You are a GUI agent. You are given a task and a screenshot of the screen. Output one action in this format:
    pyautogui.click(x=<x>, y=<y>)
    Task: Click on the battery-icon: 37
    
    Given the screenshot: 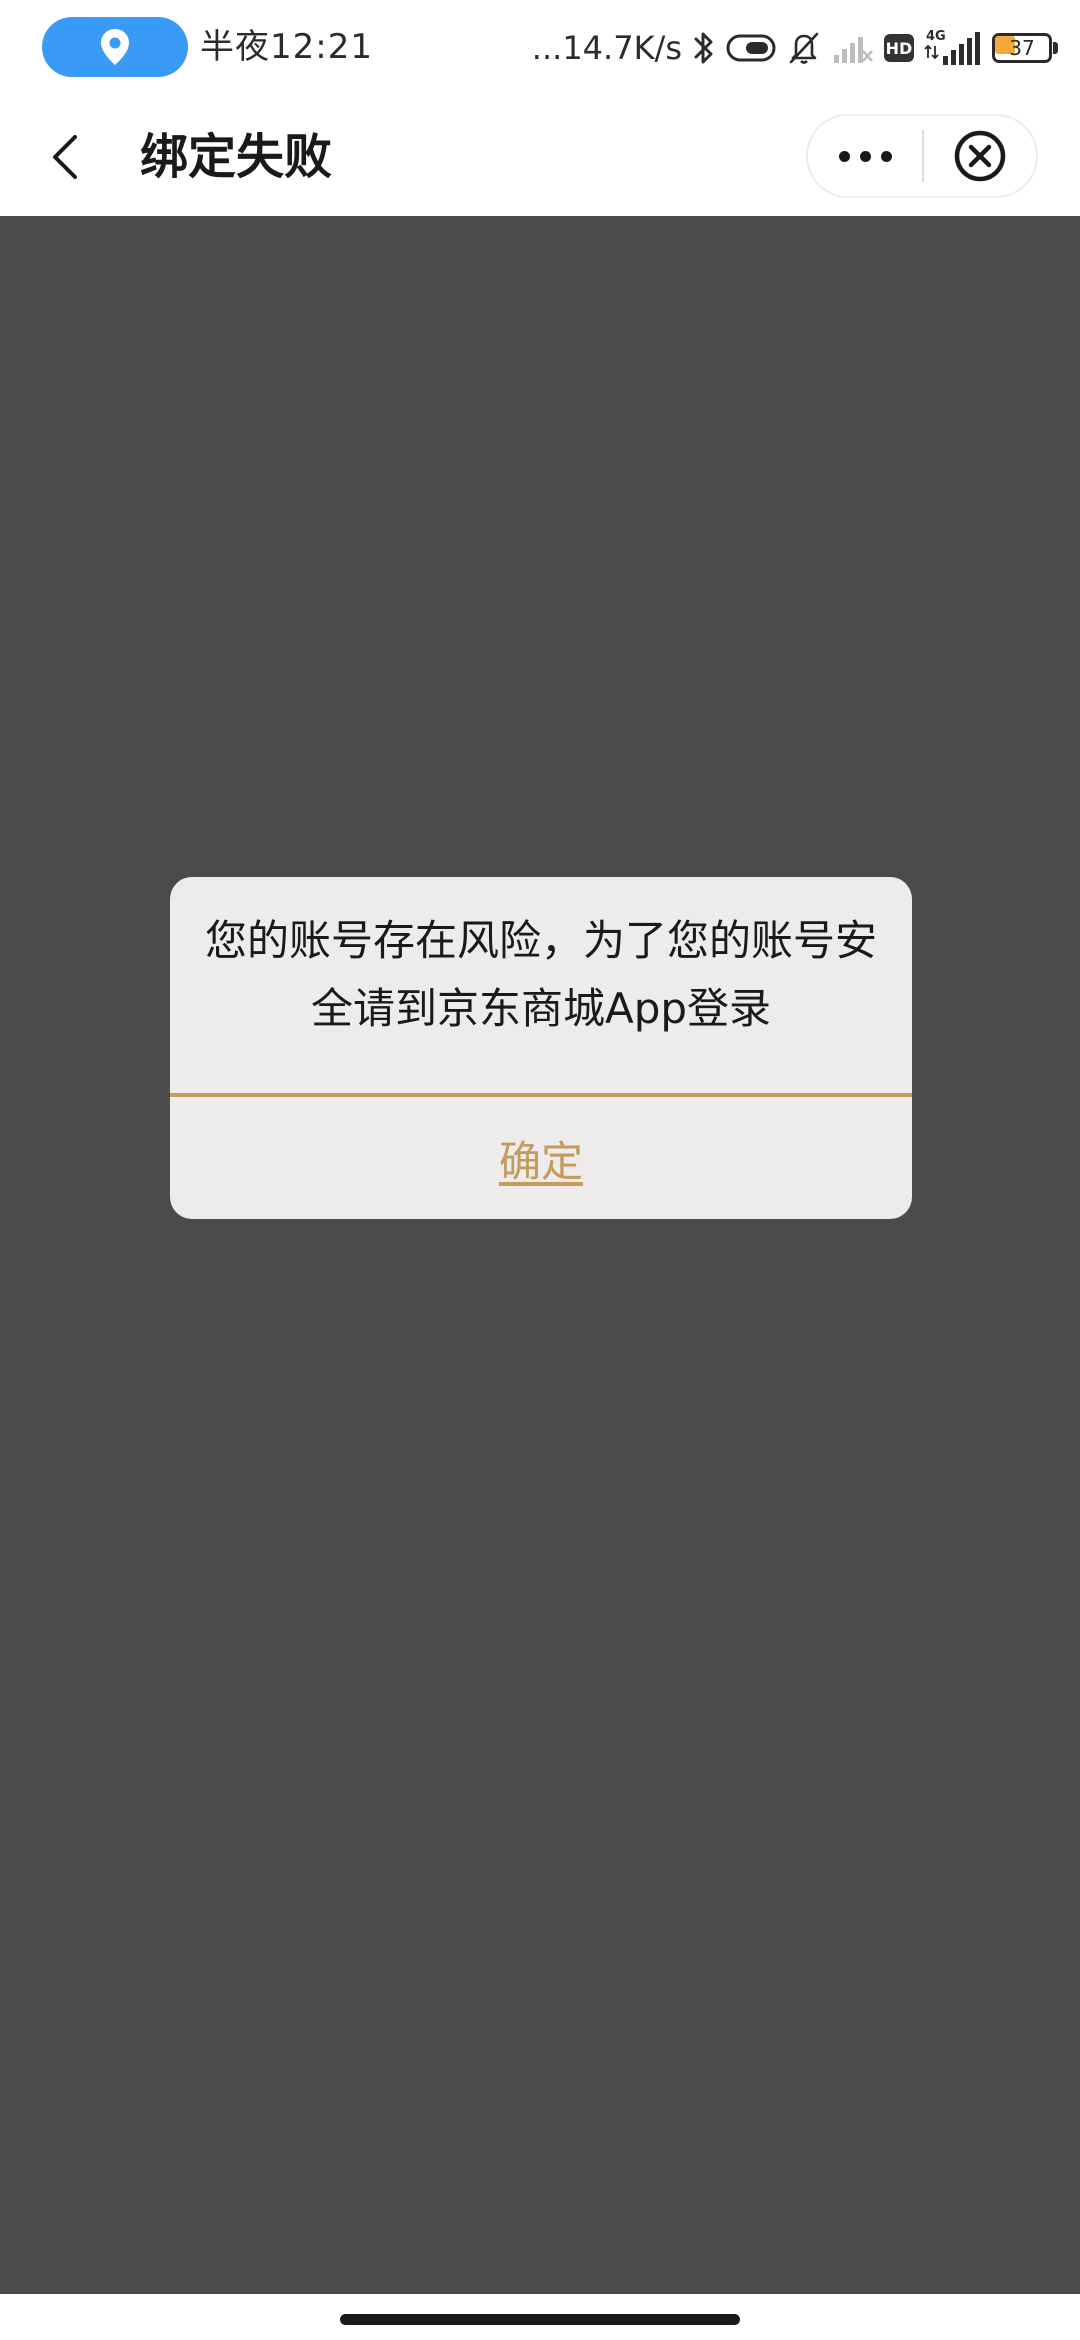 What is the action you would take?
    pyautogui.click(x=1025, y=48)
    